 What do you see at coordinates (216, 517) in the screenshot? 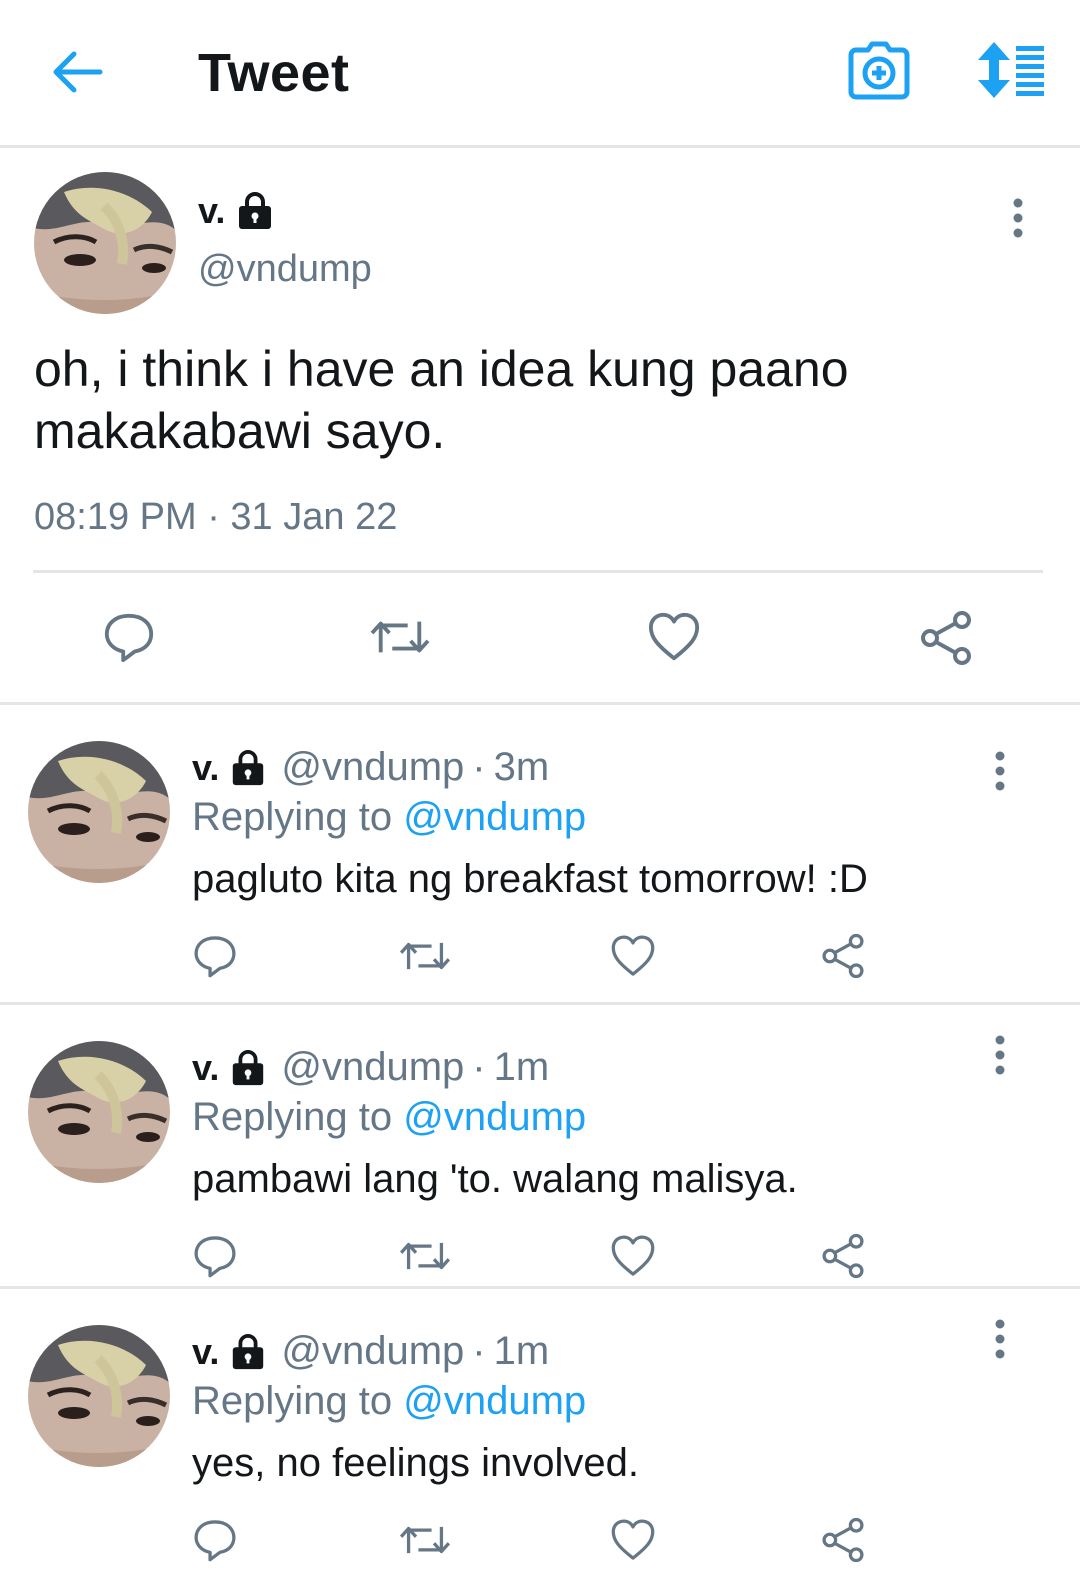
I see `tweet-timestamp: 08:19 PM · 31 Jan 22` at bounding box center [216, 517].